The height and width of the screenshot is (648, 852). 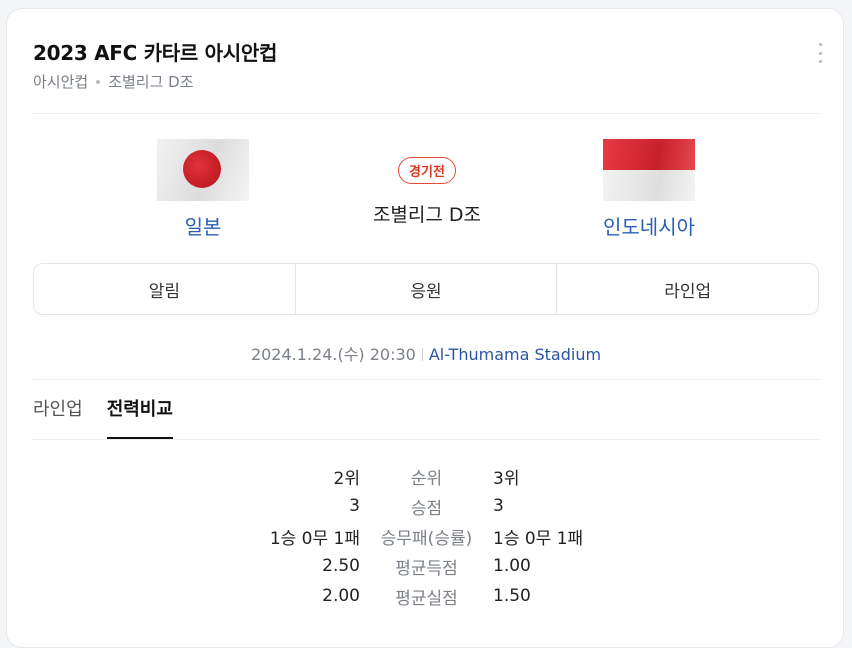 I want to click on alert-button: 알림, so click(x=164, y=289).